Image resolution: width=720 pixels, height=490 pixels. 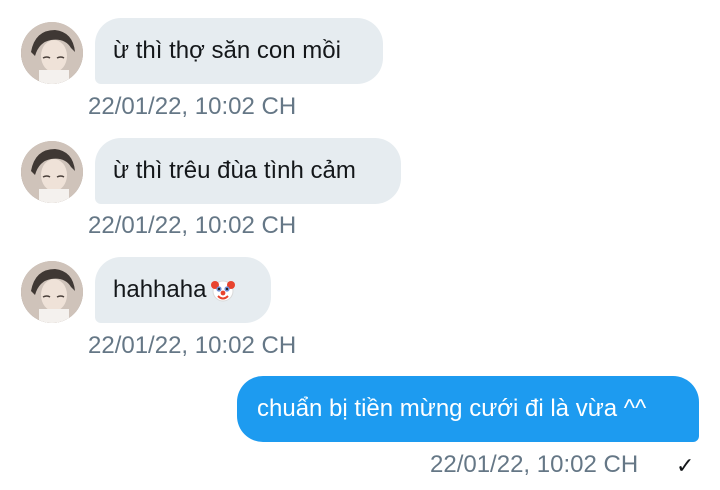 What do you see at coordinates (234, 170) in the screenshot?
I see `message-text: ừ thì trêu đùa tình cảm` at bounding box center [234, 170].